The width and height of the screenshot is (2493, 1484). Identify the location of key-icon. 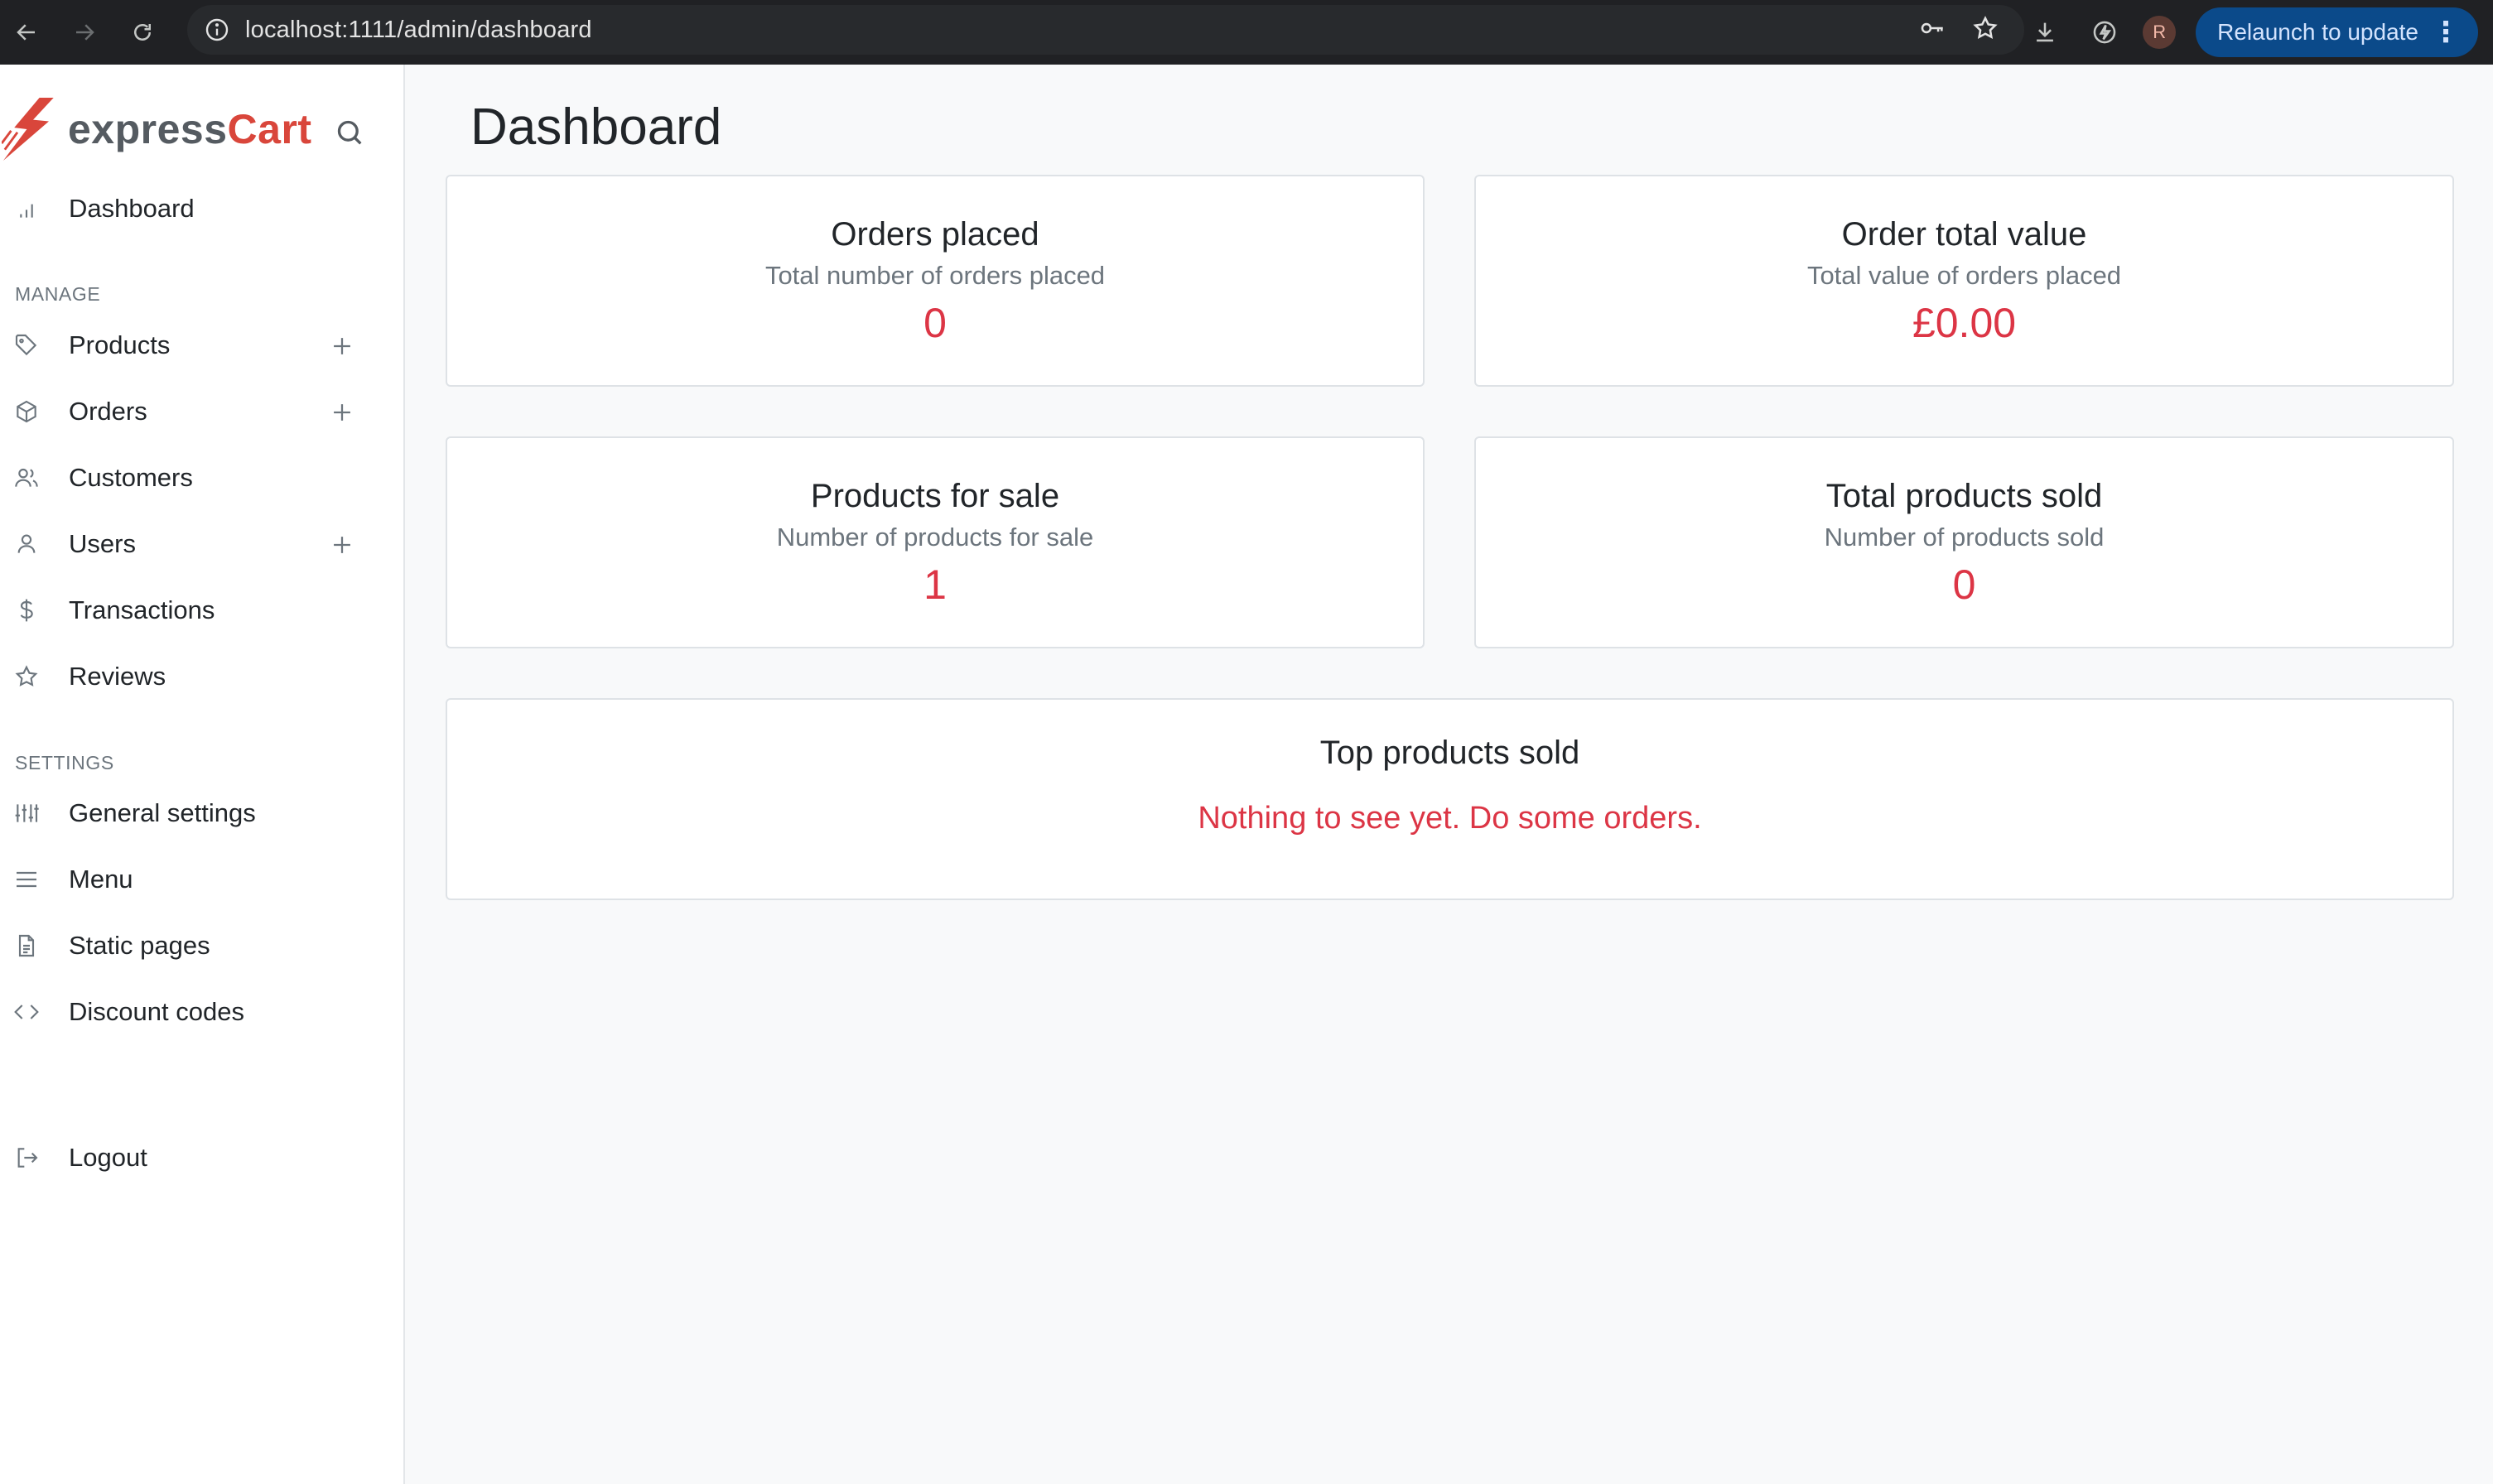
(1932, 27).